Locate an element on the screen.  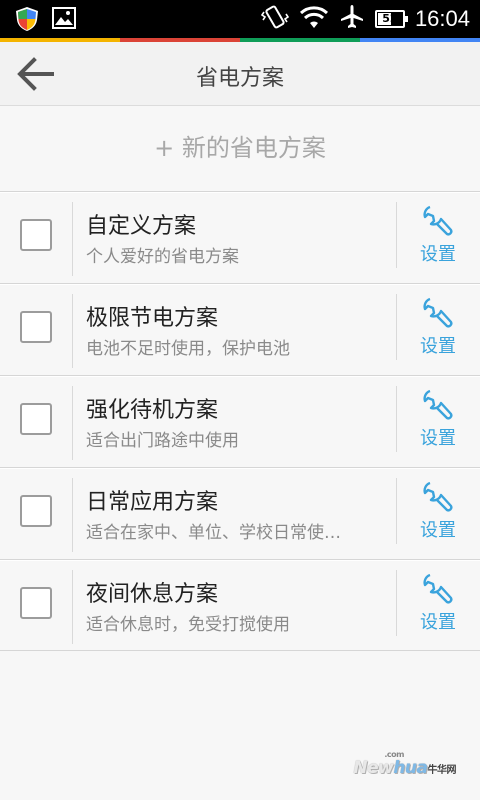
plan-subtitle: 适合出门路途中使用 is located at coordinates (162, 441).